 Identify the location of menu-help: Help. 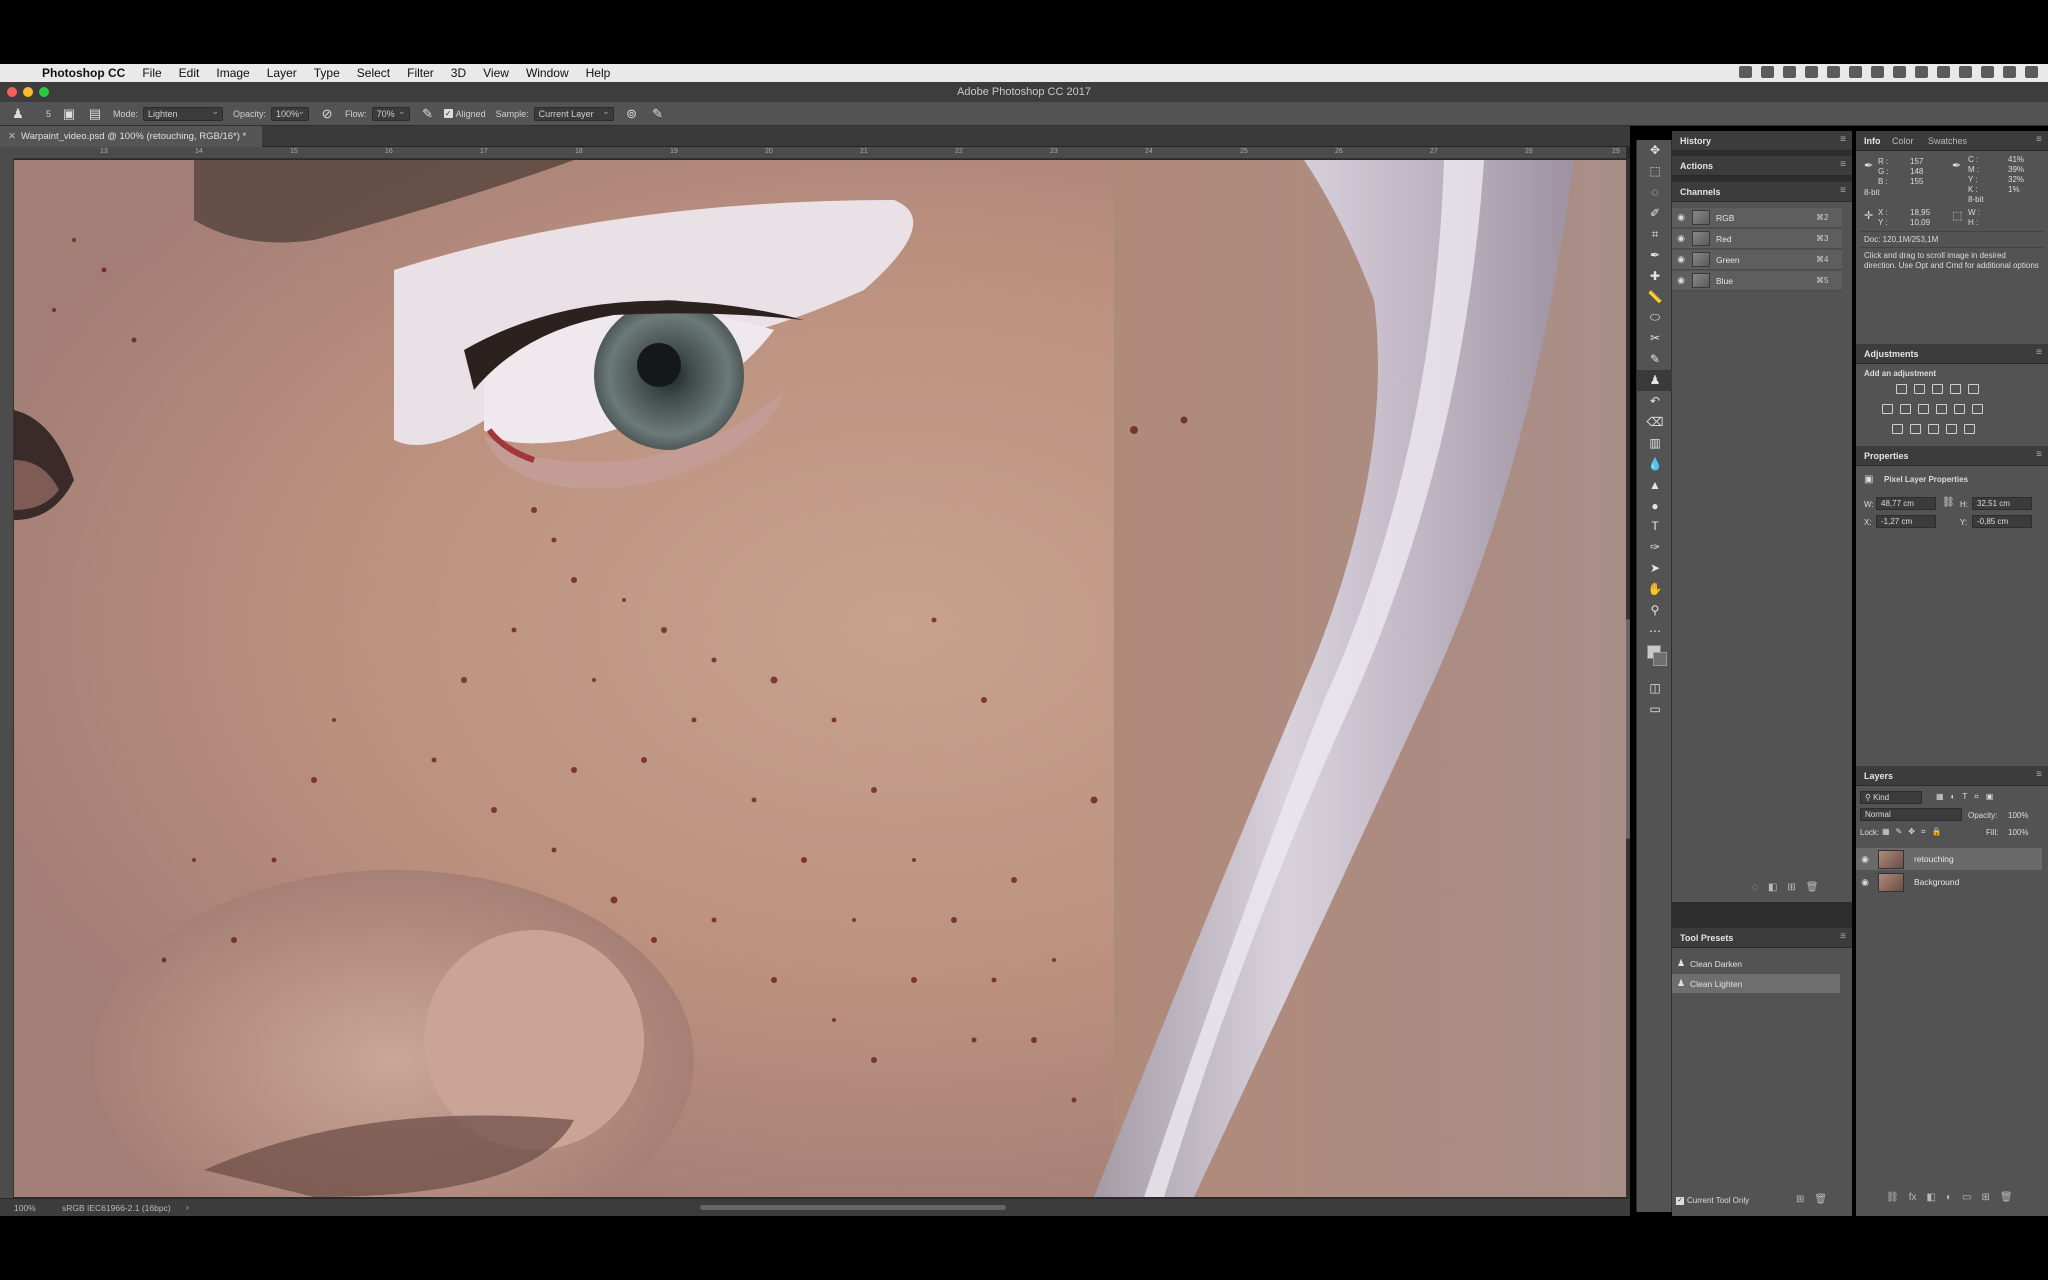
(598, 73).